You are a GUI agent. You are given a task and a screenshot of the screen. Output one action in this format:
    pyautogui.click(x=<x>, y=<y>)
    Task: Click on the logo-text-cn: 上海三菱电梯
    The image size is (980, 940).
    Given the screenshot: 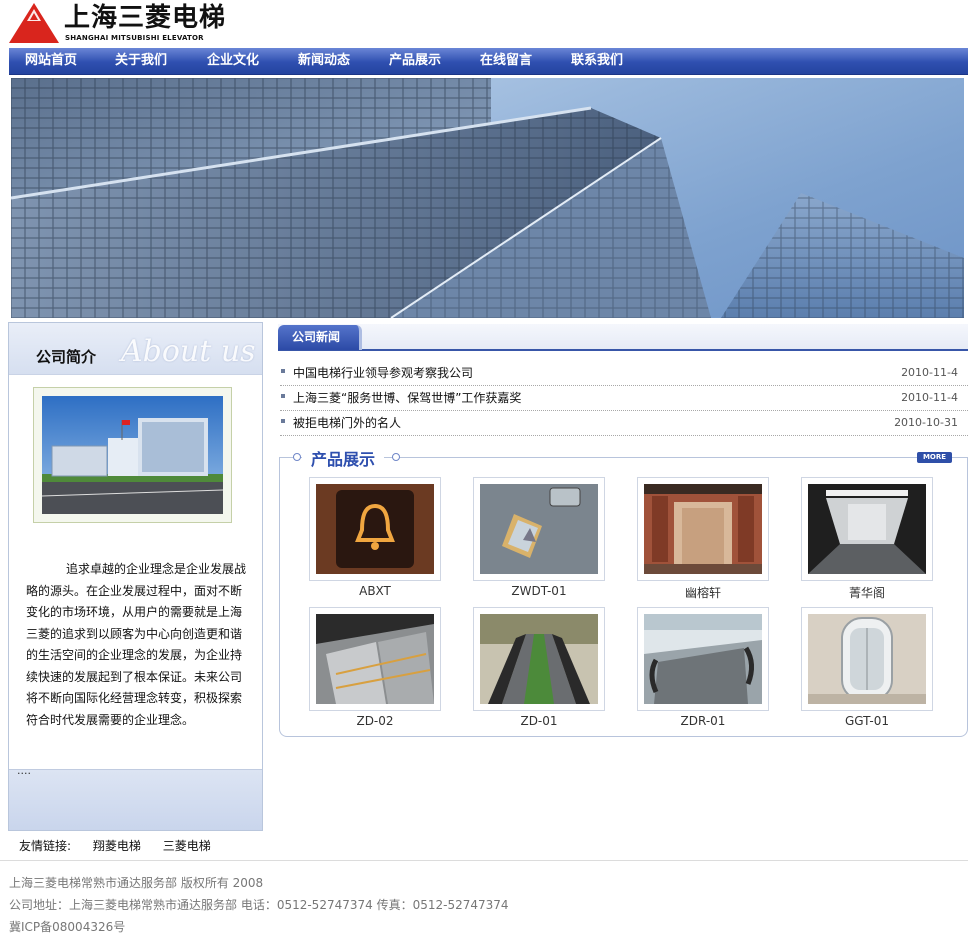 What is the action you would take?
    pyautogui.click(x=145, y=18)
    